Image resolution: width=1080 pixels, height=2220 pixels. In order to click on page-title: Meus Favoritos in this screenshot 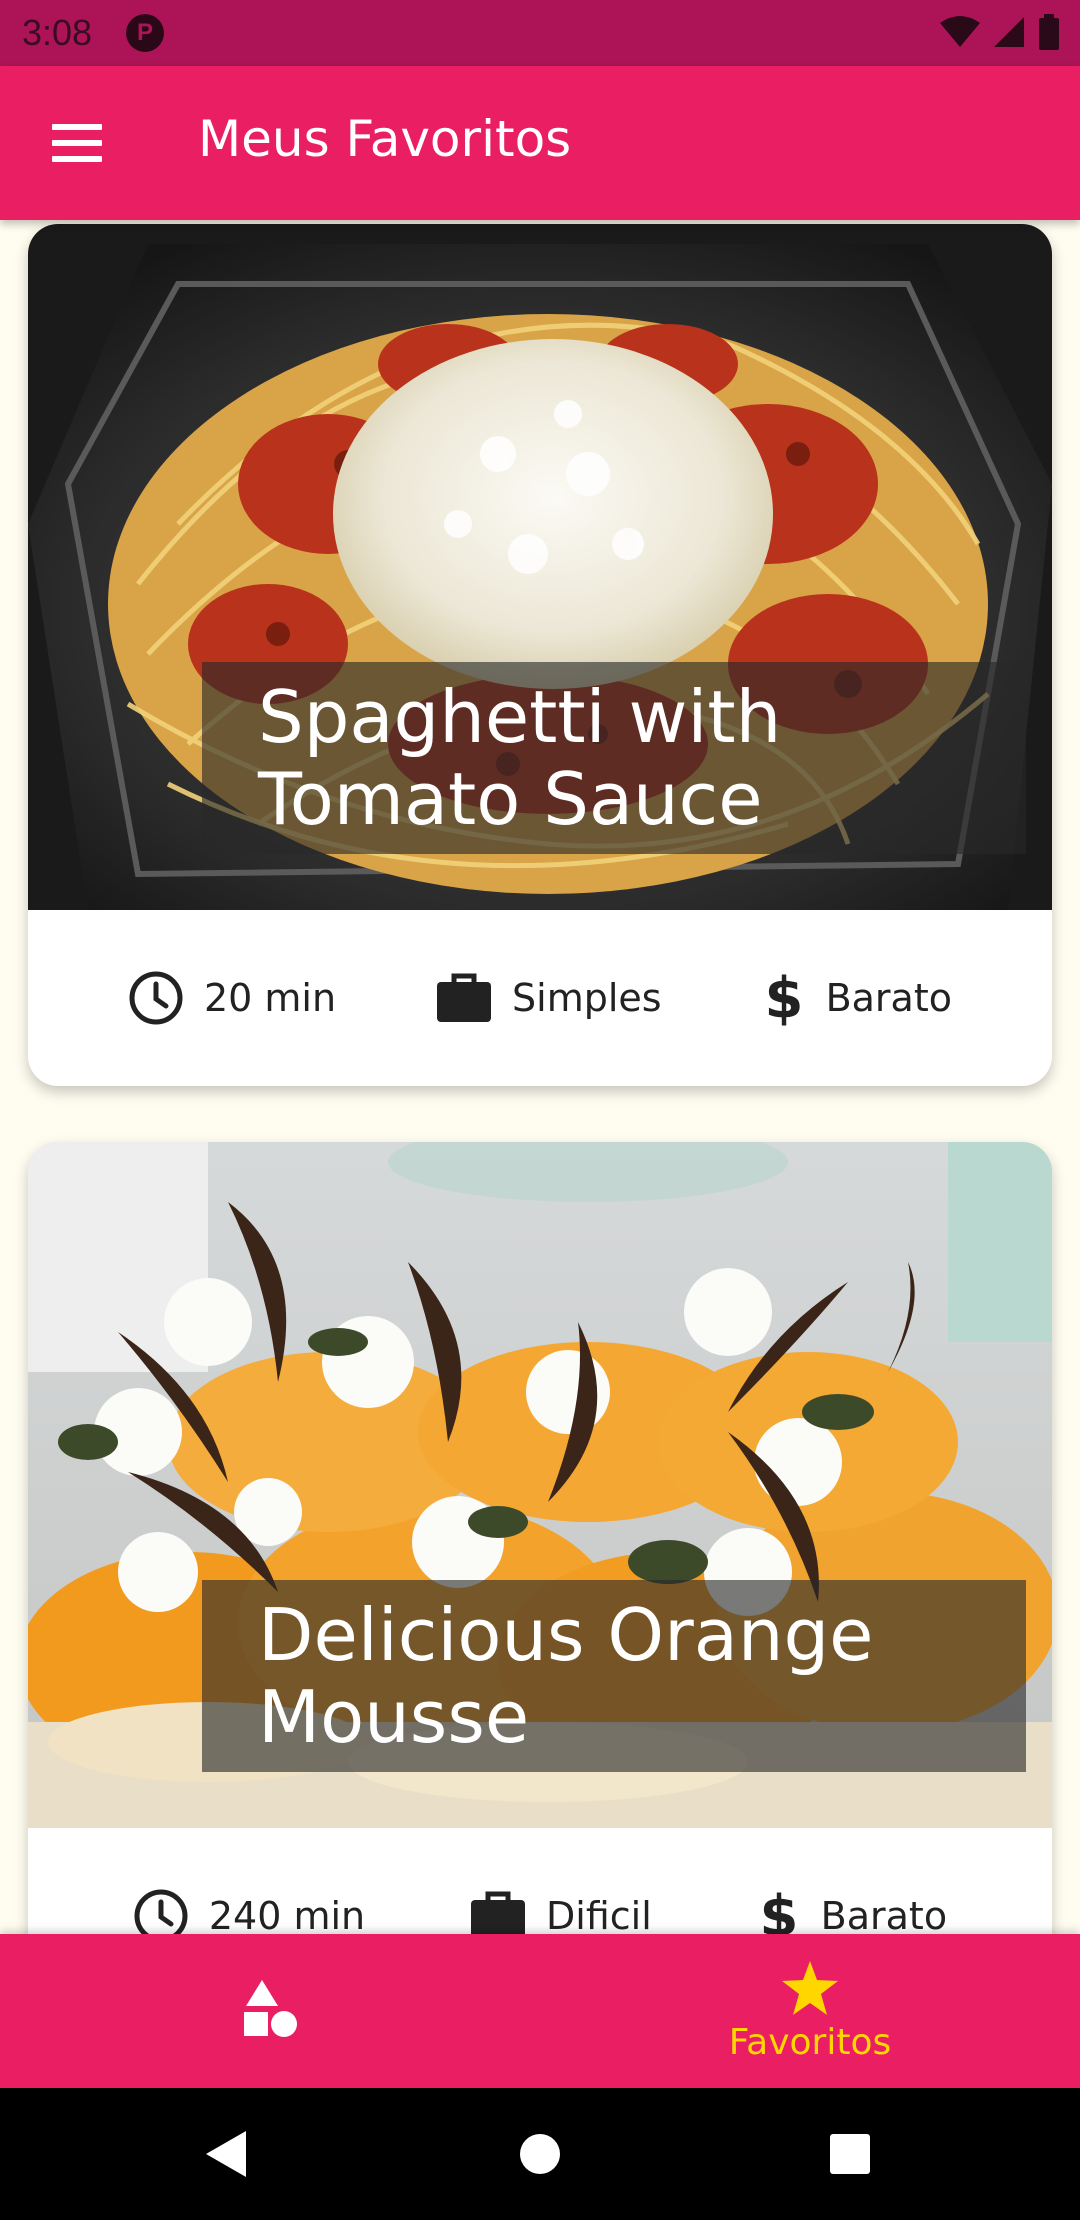, I will do `click(385, 139)`.